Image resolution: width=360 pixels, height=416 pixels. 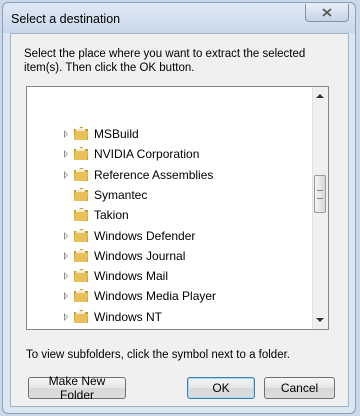 What do you see at coordinates (154, 174) in the screenshot?
I see `tree-item-label: Reference Assemblies` at bounding box center [154, 174].